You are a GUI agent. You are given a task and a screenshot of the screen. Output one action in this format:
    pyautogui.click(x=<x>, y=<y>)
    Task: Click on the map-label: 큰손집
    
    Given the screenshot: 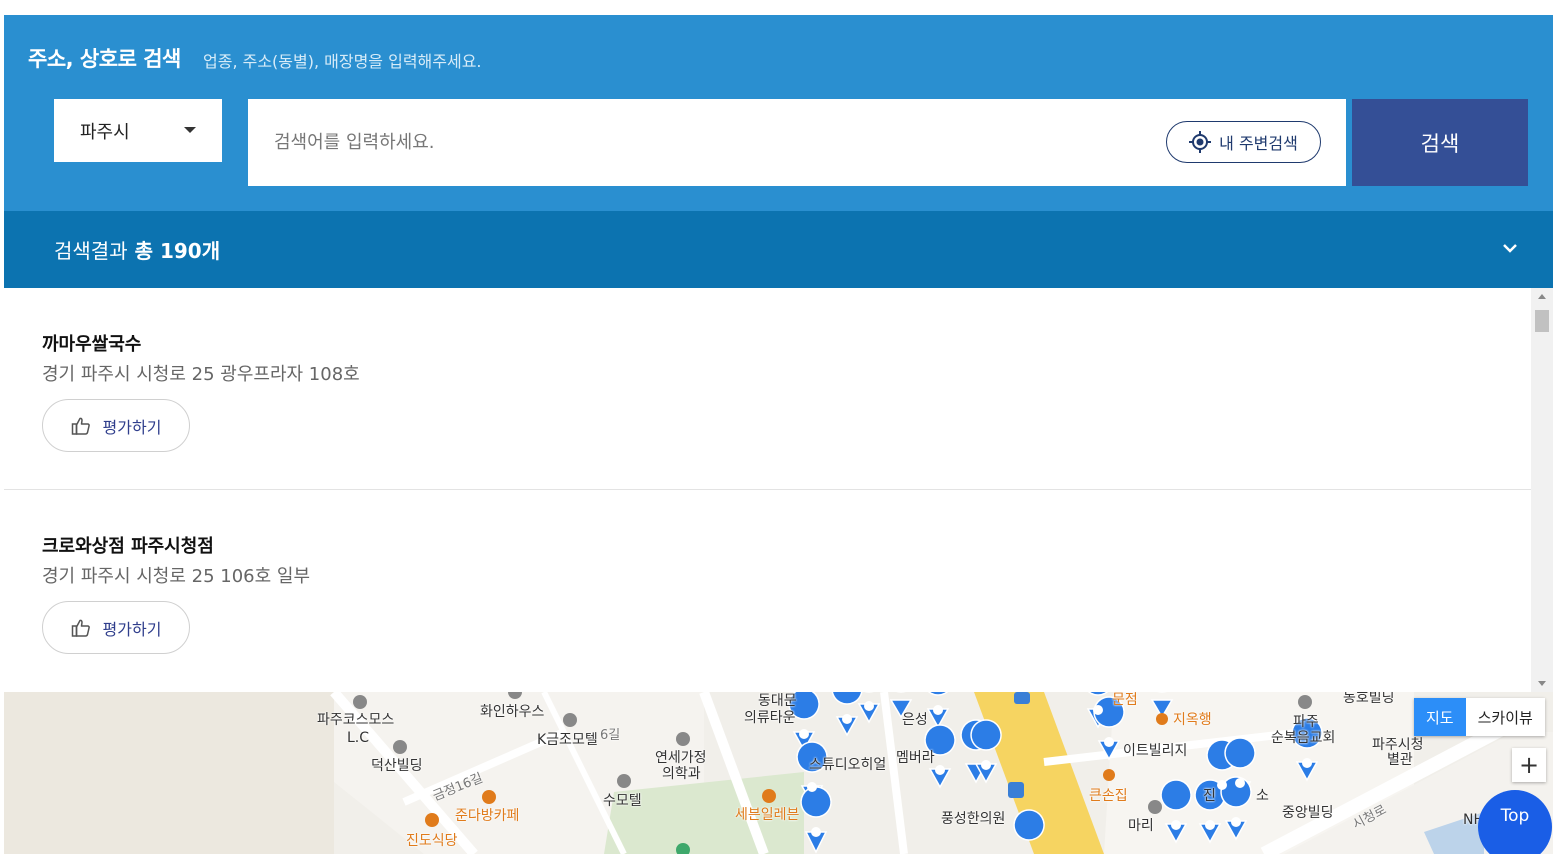 What is the action you would take?
    pyautogui.click(x=1108, y=796)
    